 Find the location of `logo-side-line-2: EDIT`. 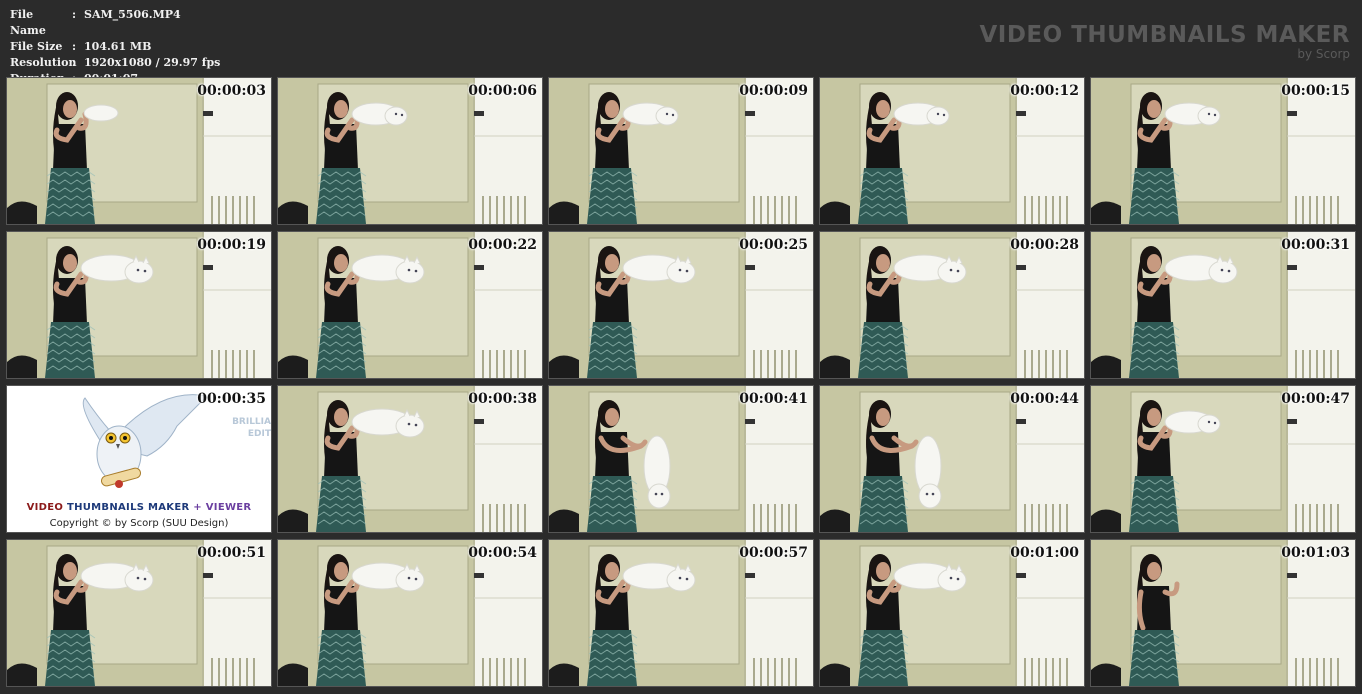

logo-side-line-2: EDIT is located at coordinates (259, 434).